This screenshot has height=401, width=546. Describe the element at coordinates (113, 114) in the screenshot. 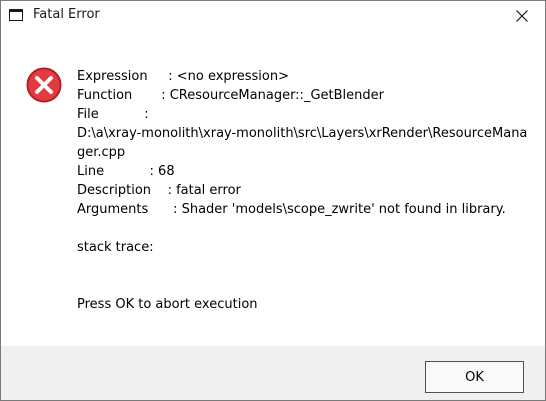

I see `file-label-line: File :` at that location.